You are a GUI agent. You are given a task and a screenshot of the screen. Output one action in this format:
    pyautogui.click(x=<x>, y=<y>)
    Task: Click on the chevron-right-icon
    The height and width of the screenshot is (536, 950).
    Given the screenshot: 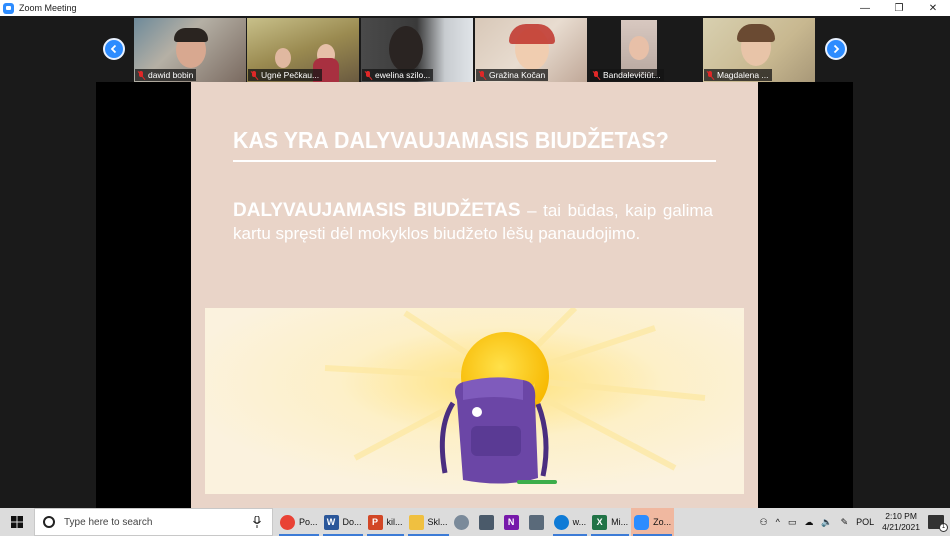 What is the action you would take?
    pyautogui.click(x=836, y=49)
    